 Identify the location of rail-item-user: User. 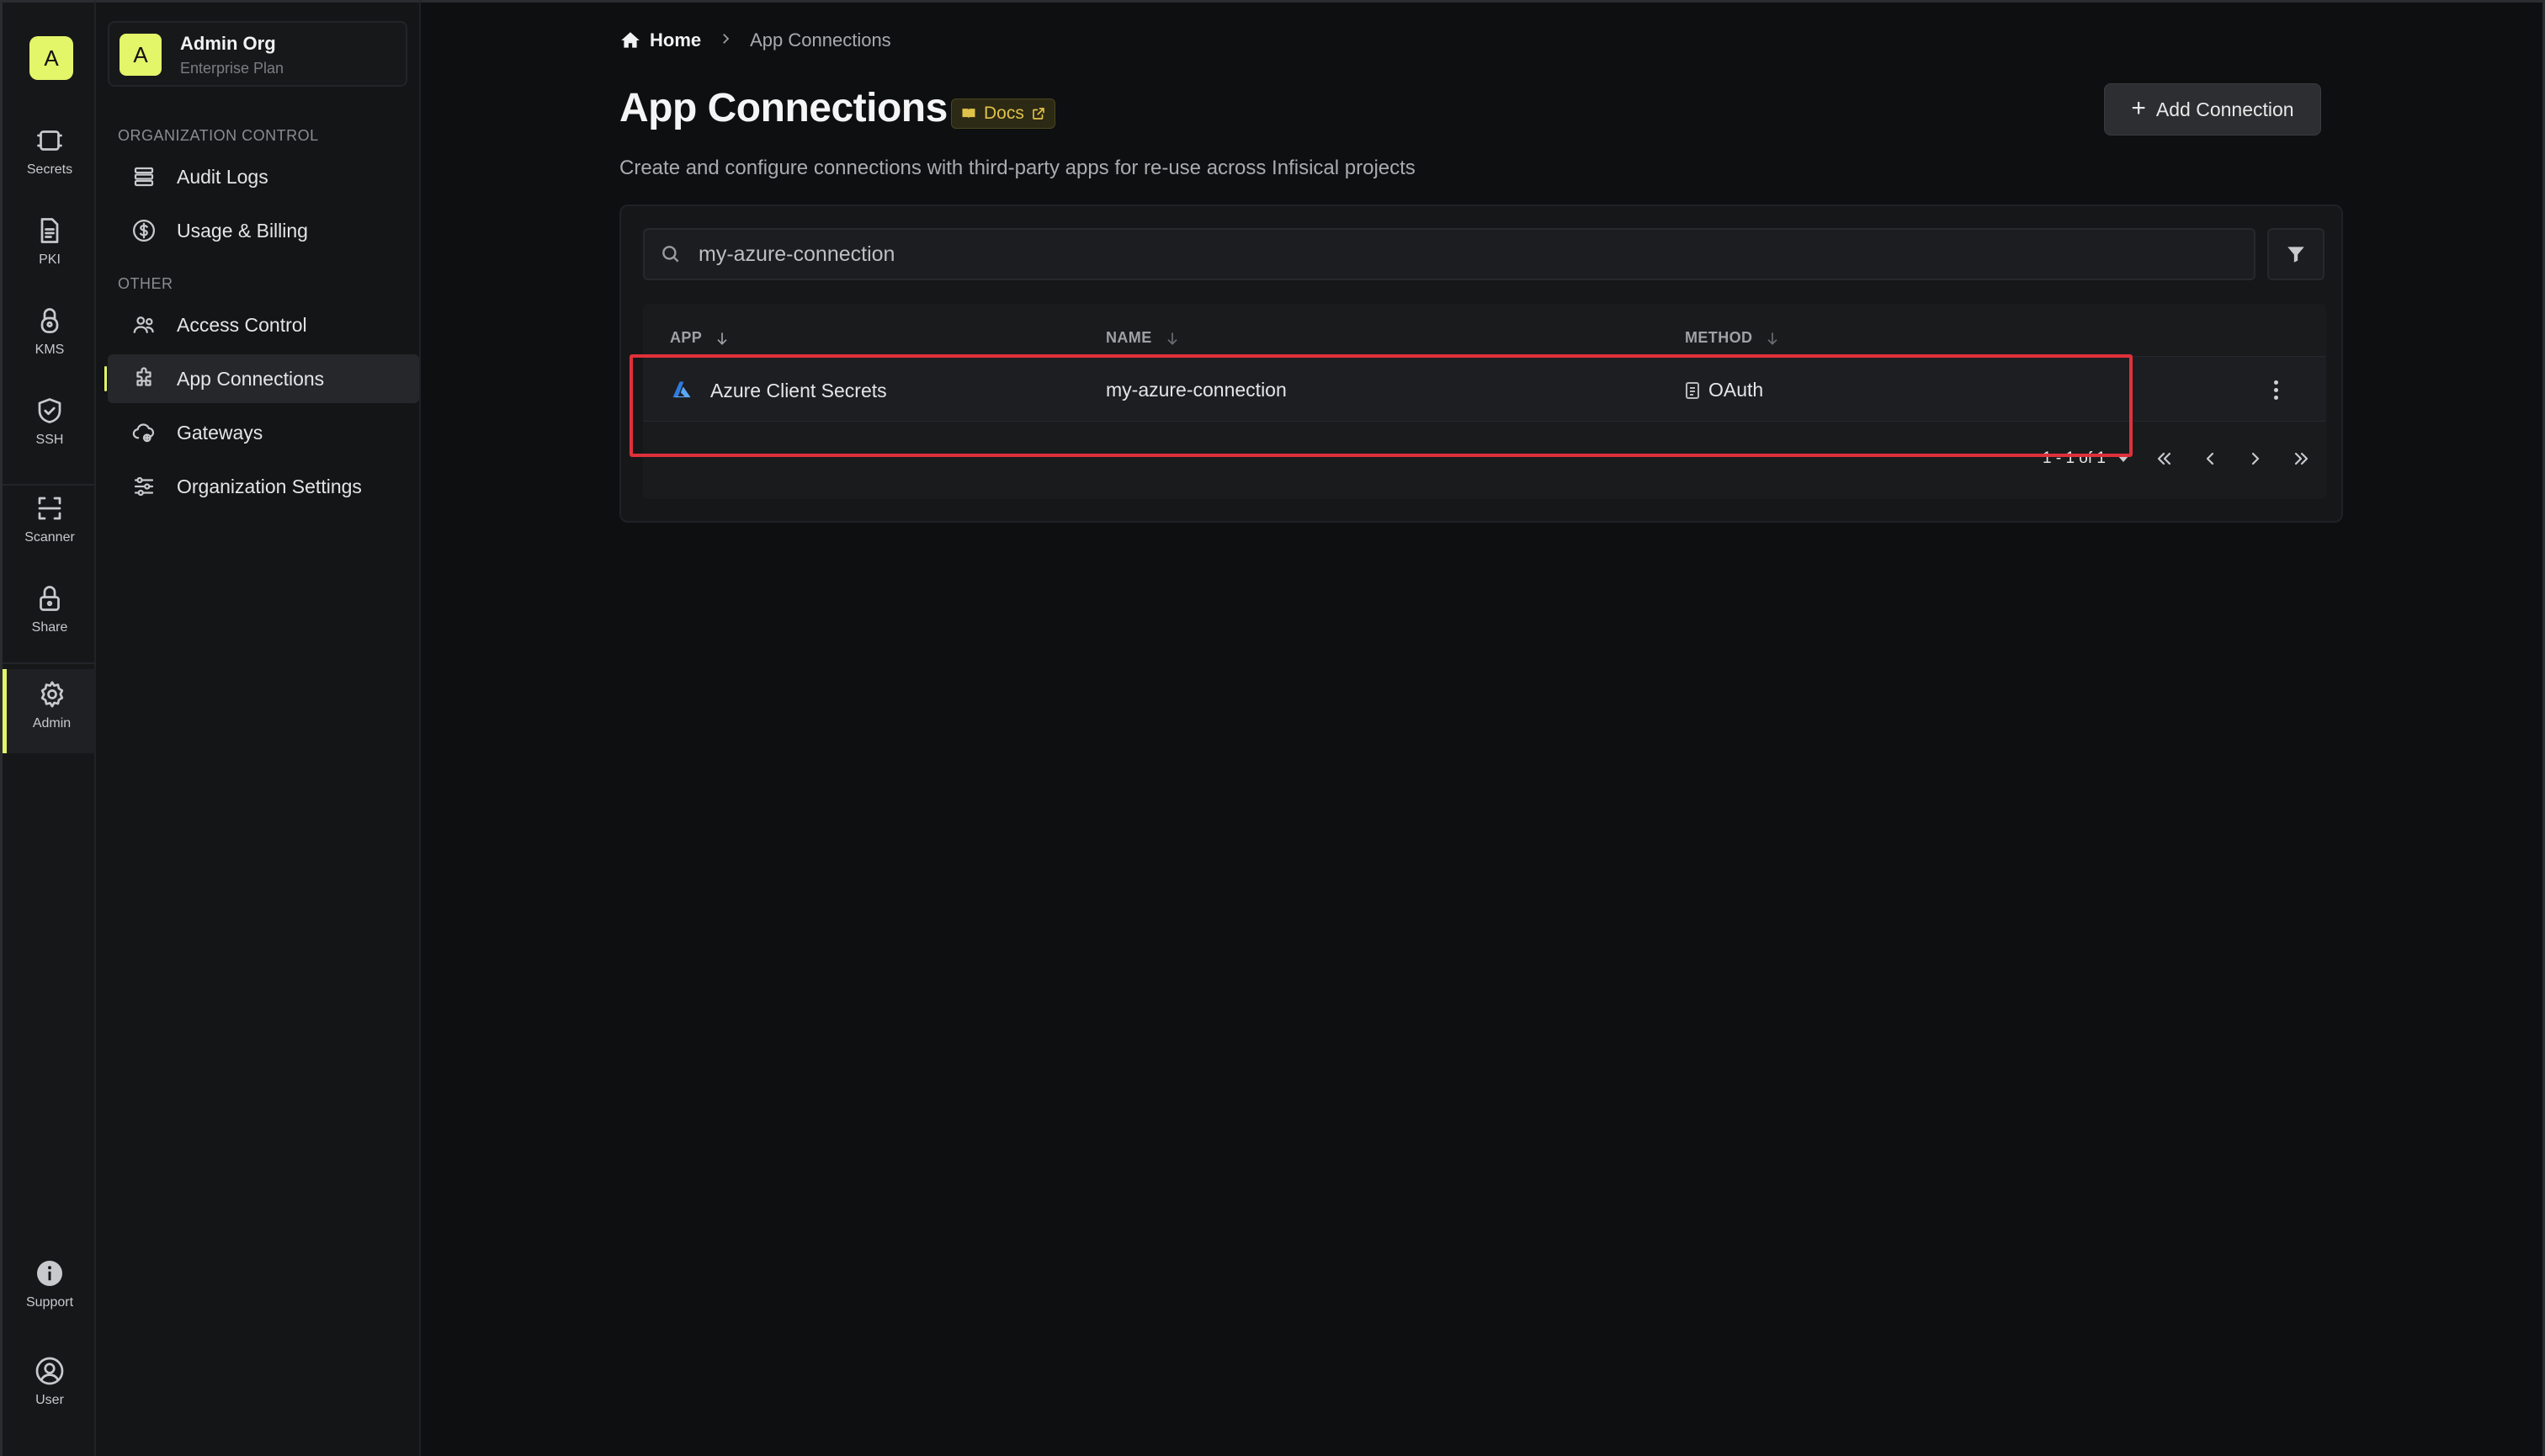
(50, 1382).